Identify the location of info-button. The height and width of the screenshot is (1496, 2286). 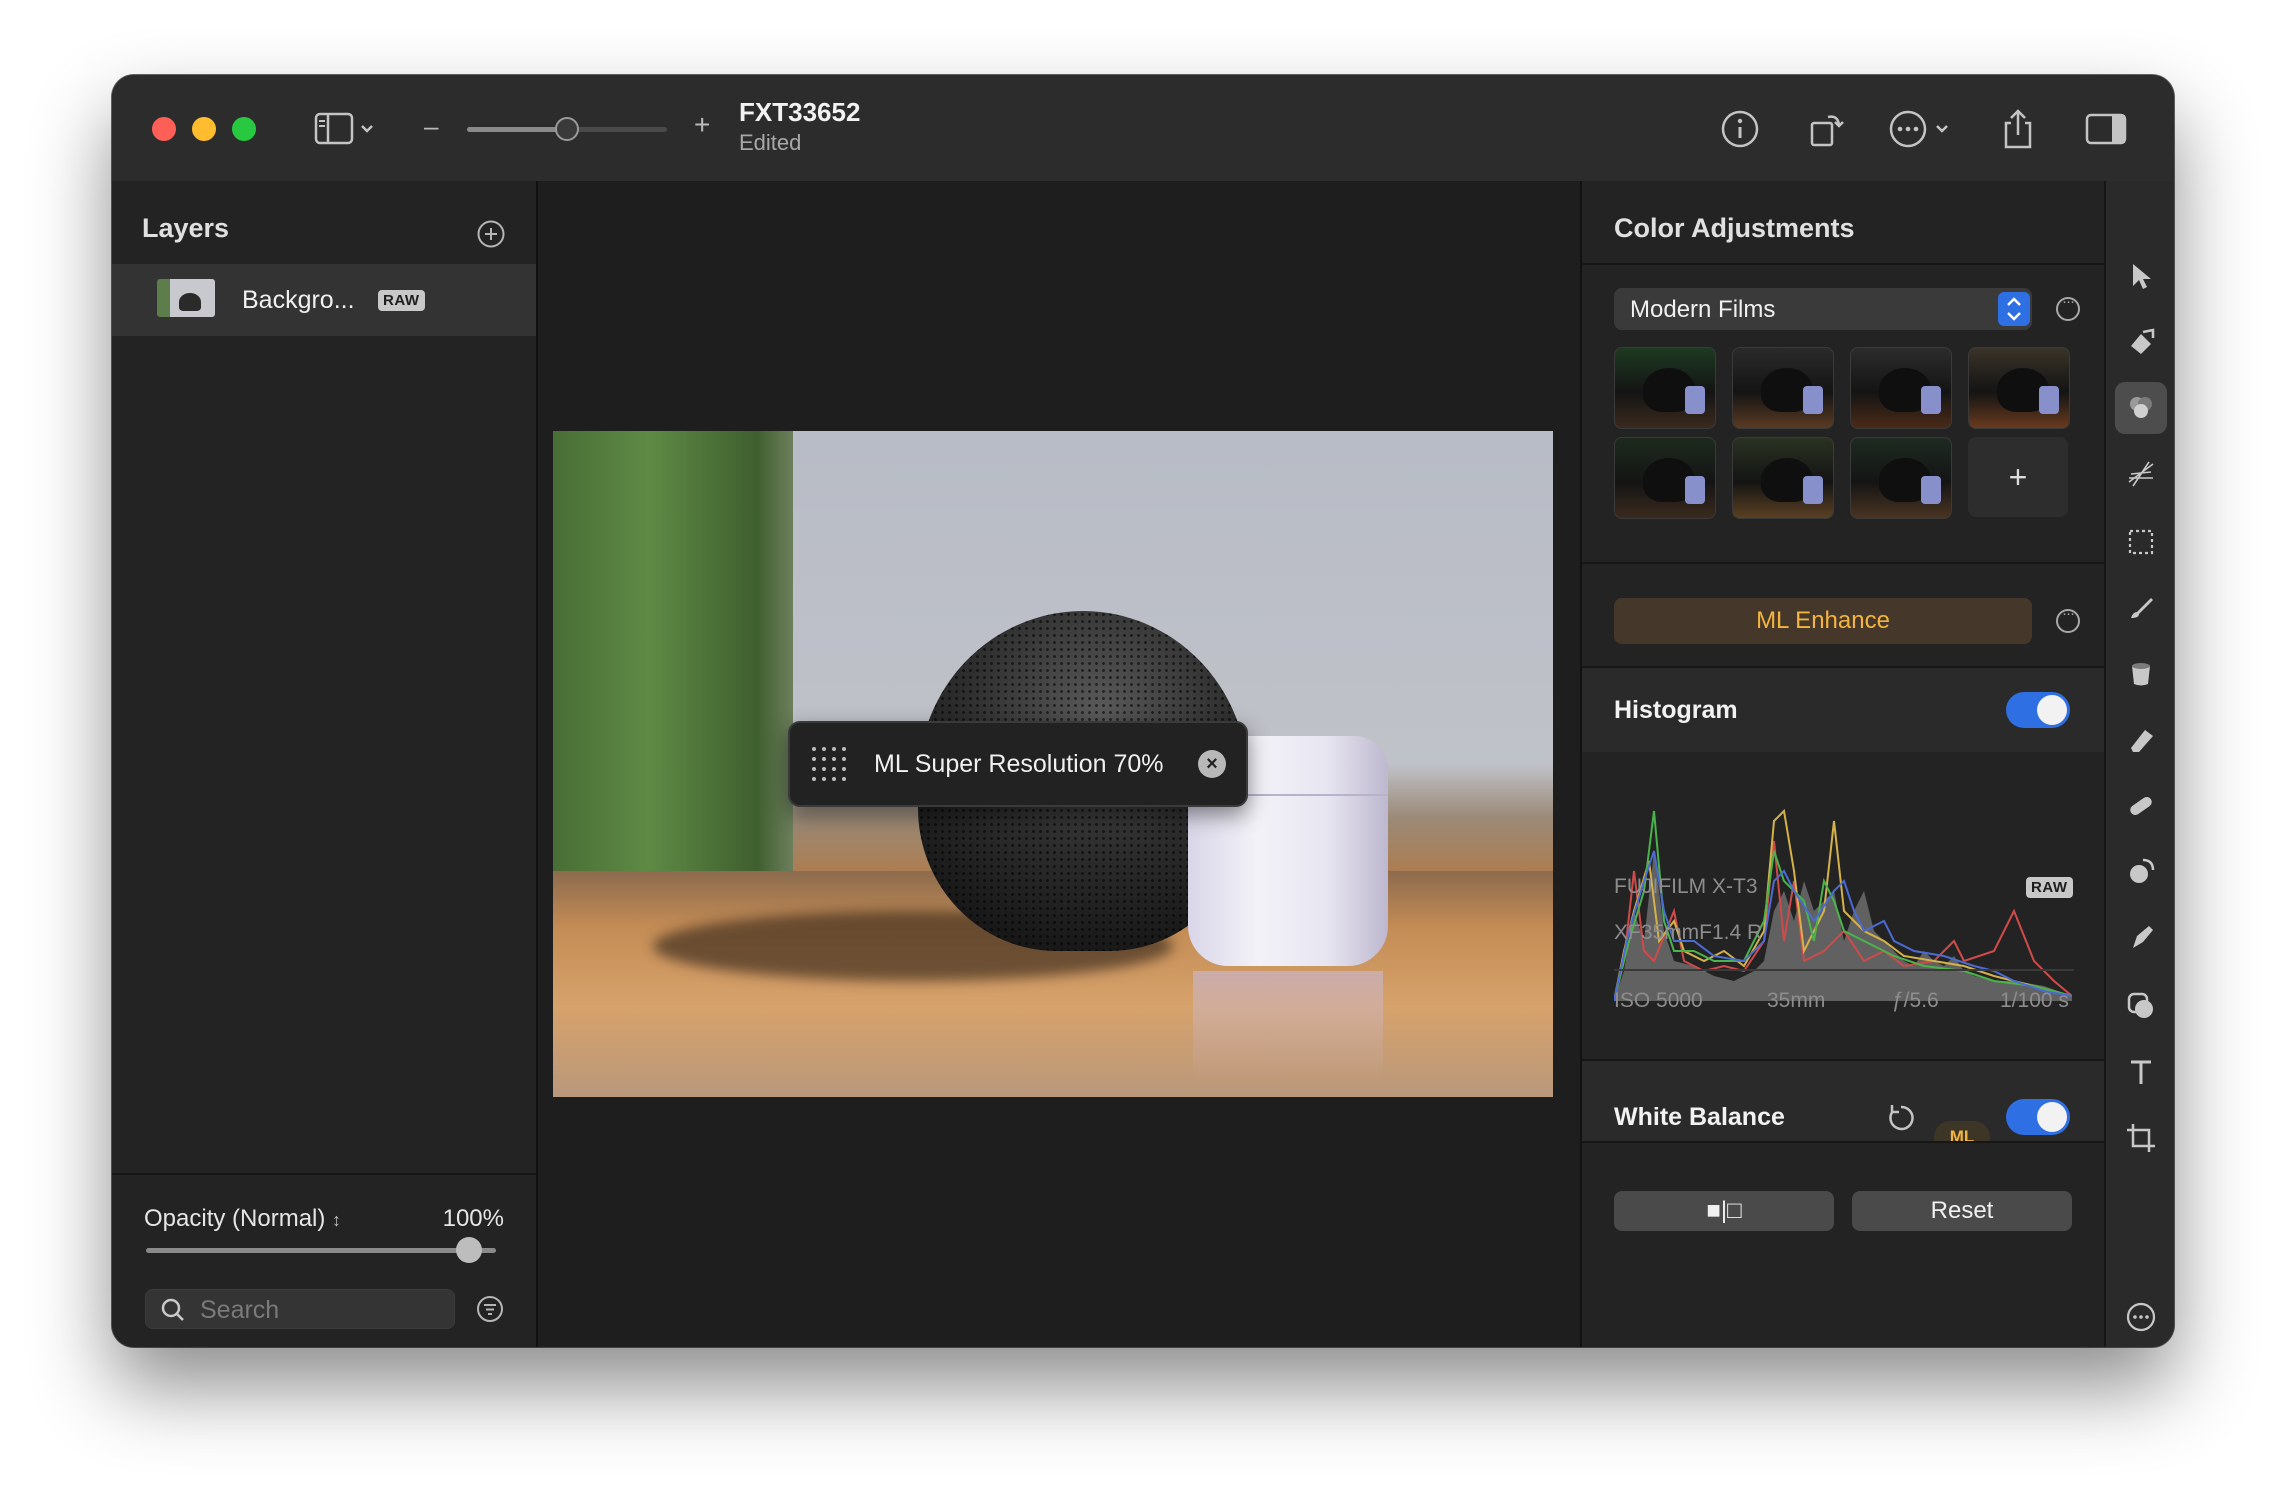
(1740, 129).